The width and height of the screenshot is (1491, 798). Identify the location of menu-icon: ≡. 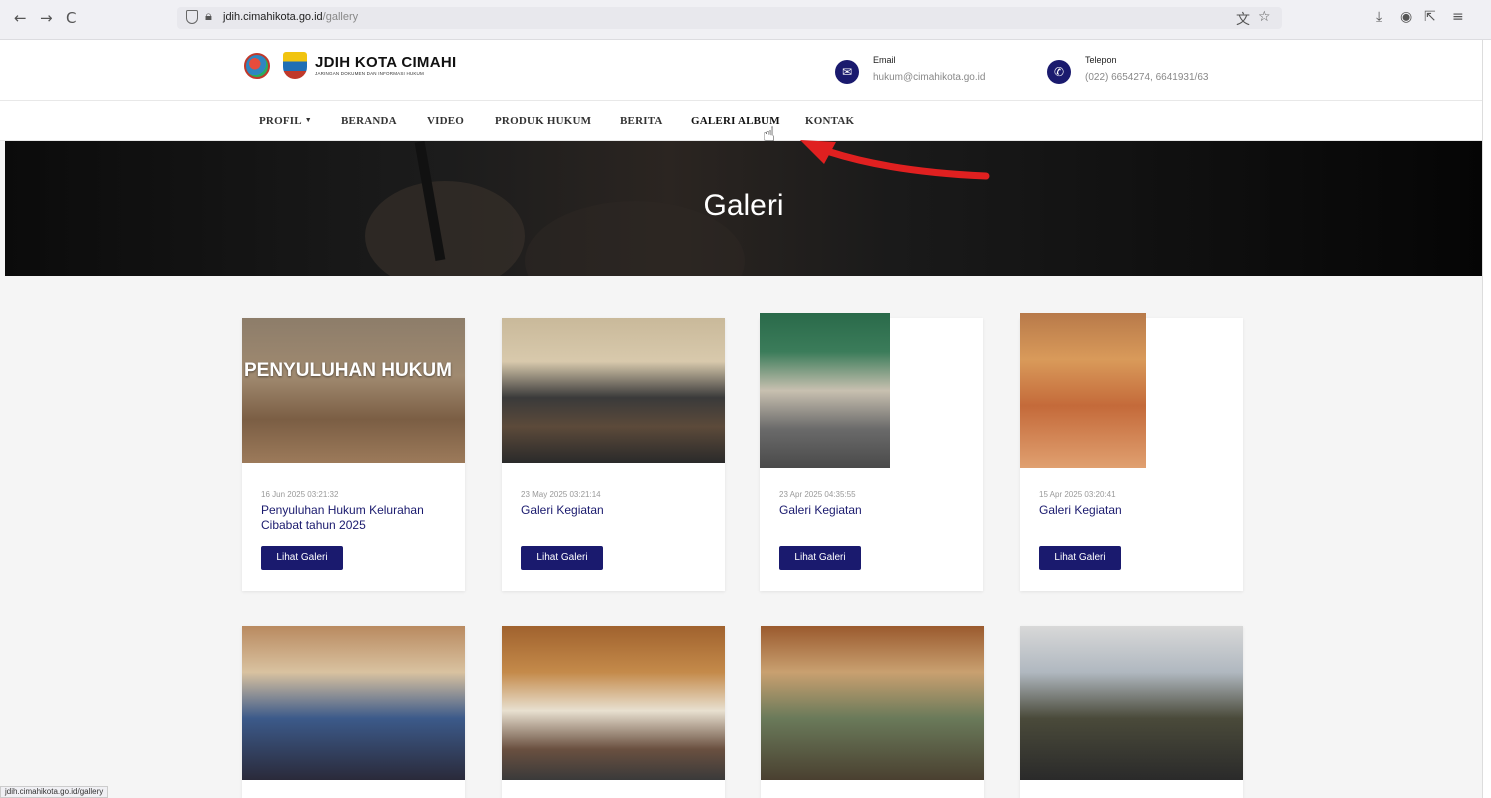
(1458, 17).